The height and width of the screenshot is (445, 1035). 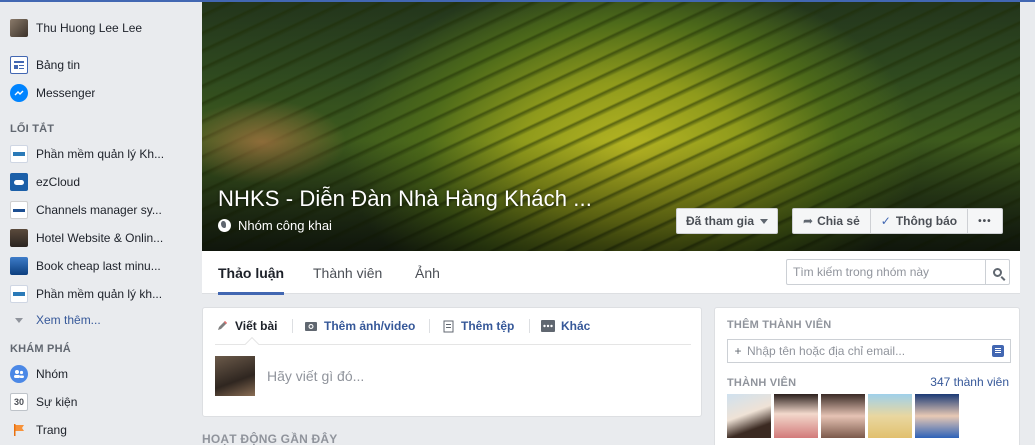 What do you see at coordinates (926, 221) in the screenshot?
I see `notifications-button-label: Thông báo` at bounding box center [926, 221].